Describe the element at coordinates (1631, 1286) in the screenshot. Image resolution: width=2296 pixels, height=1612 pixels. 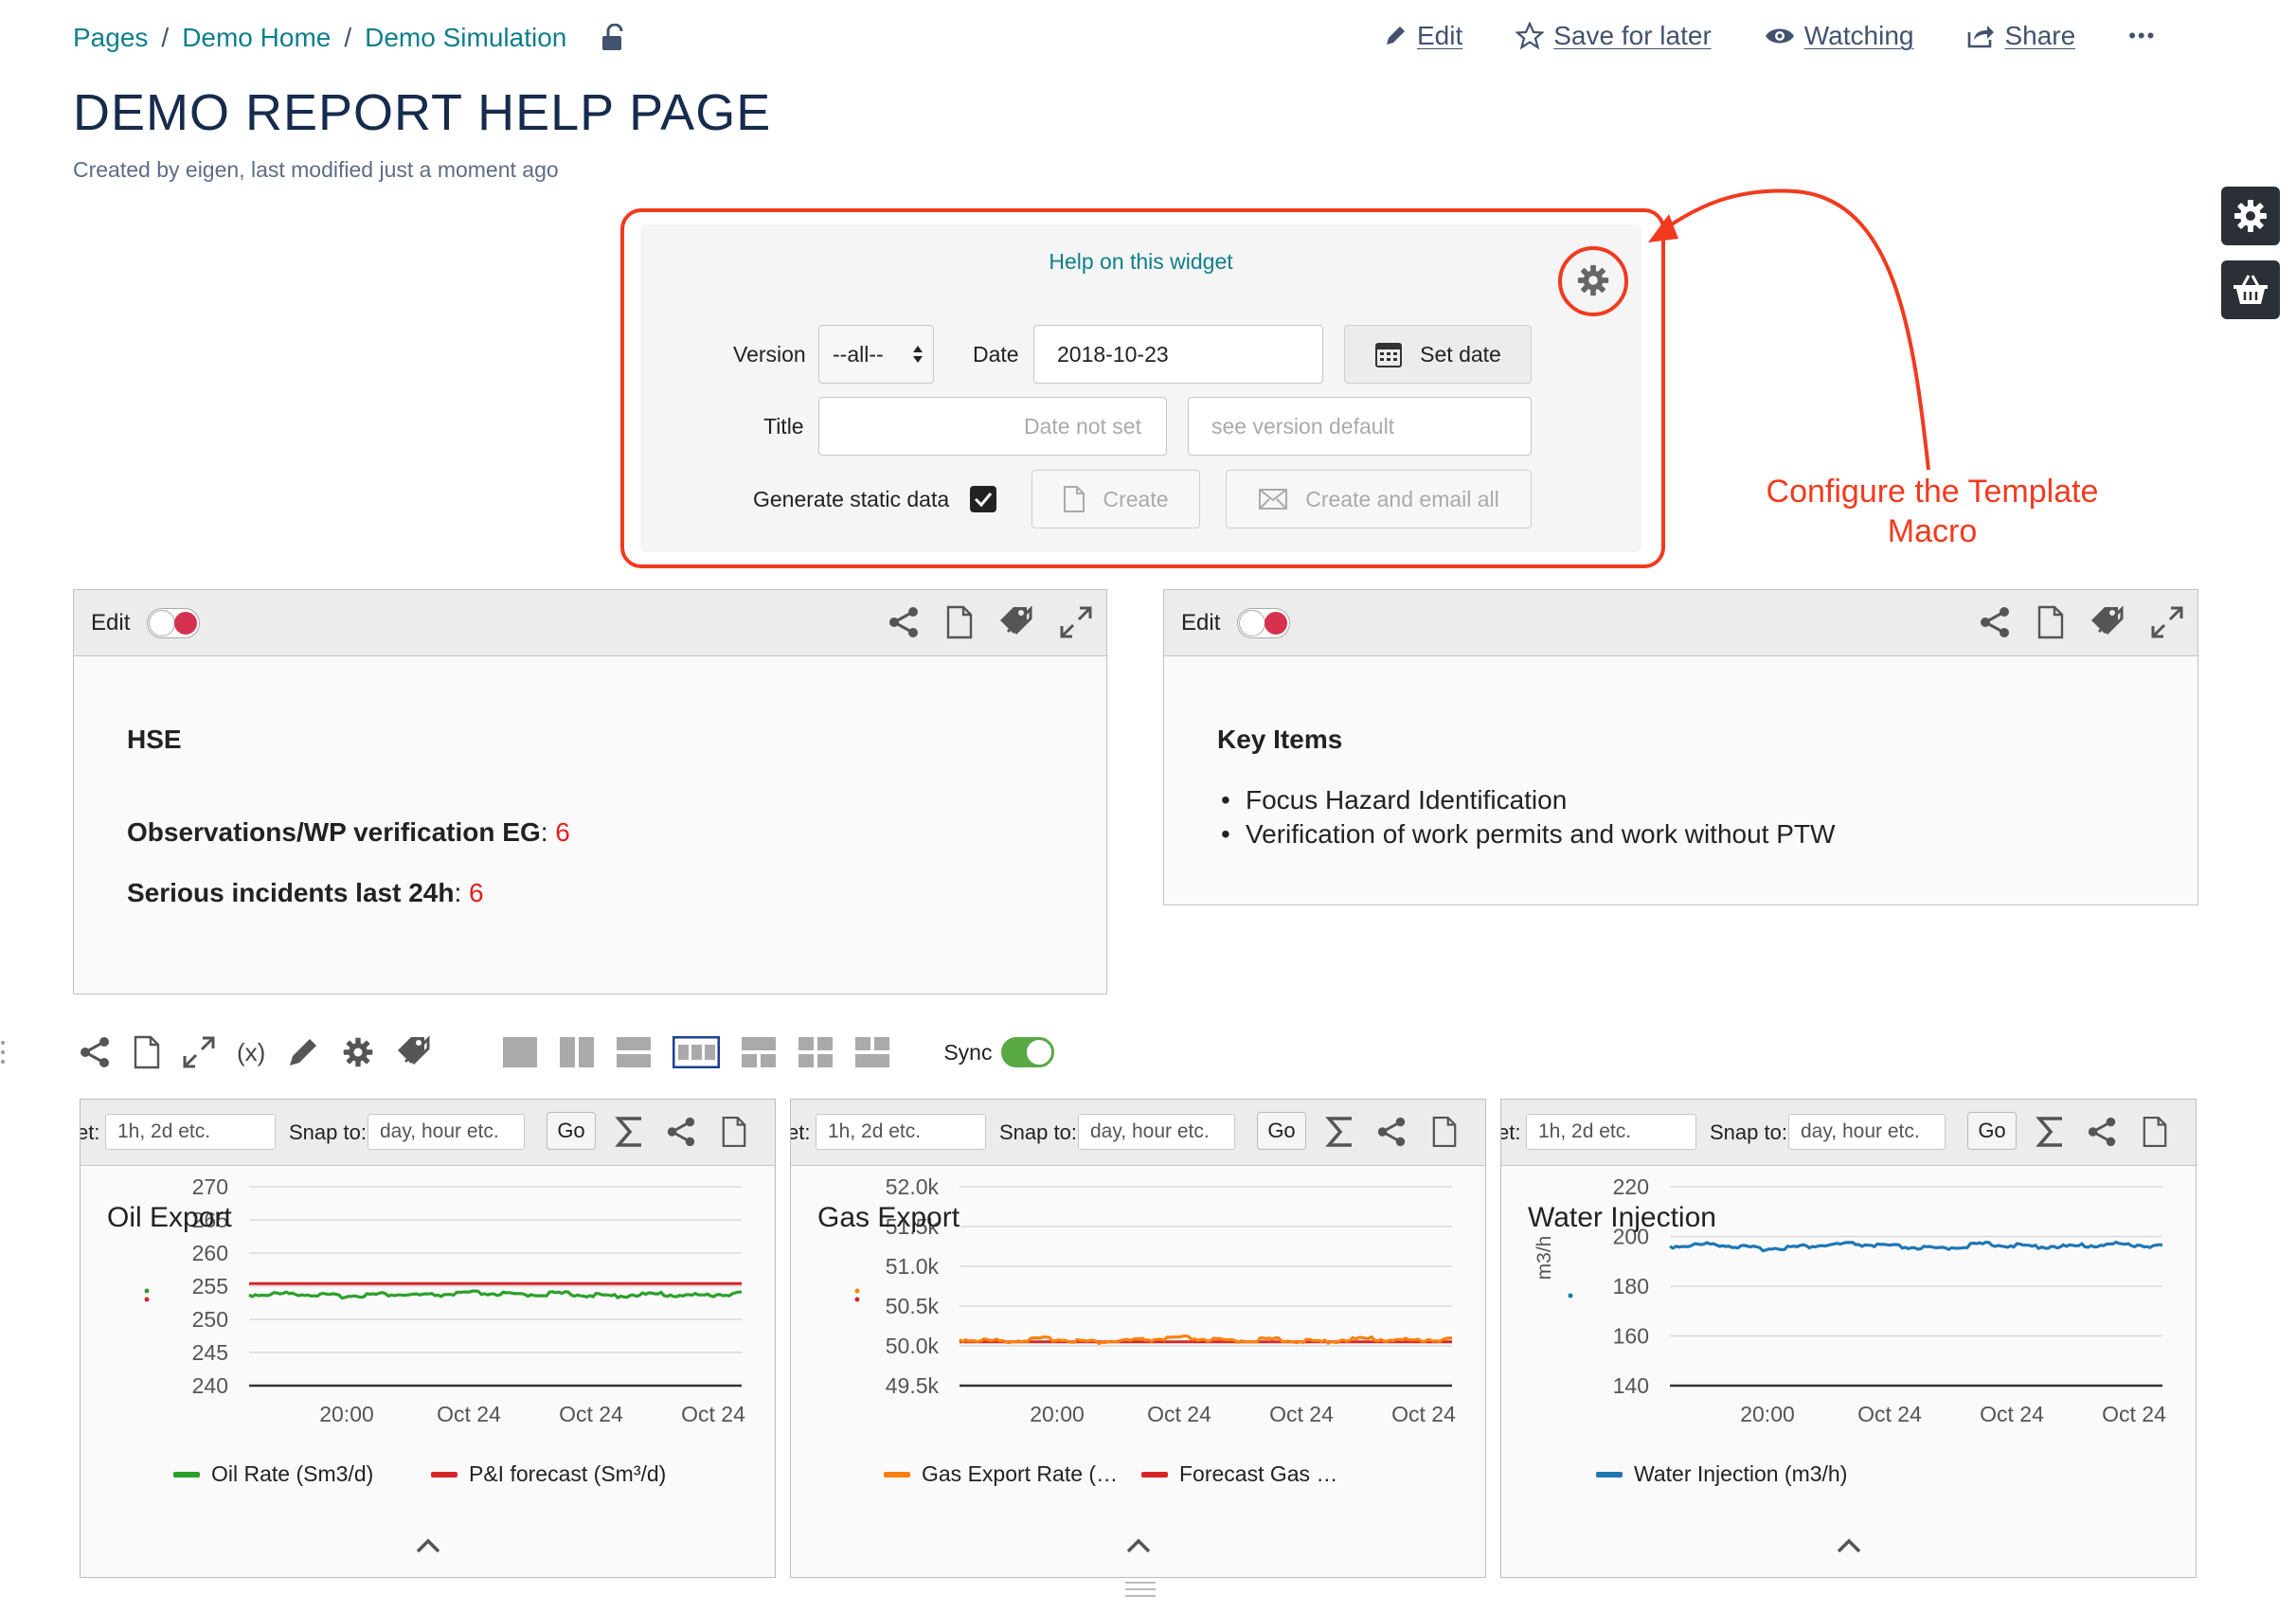
I see `y-tick-label: 180` at that location.